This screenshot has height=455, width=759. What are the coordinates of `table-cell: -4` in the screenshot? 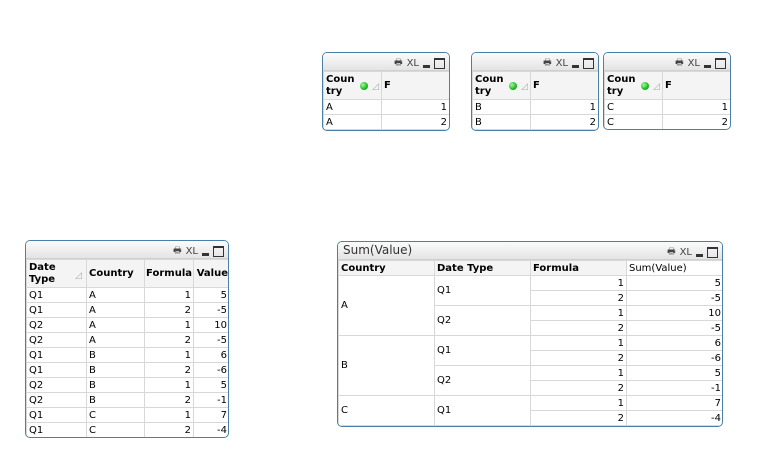 It's located at (210, 429).